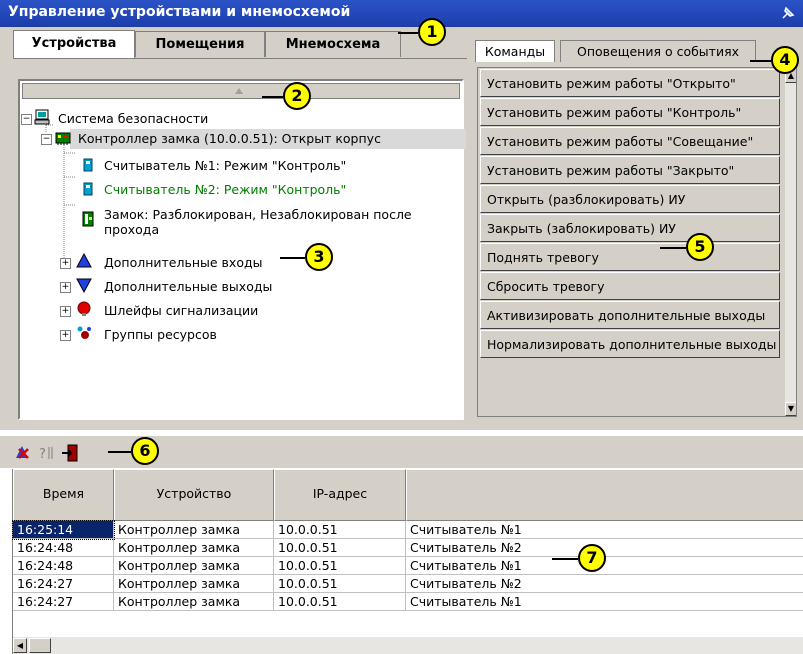 The width and height of the screenshot is (803, 654). I want to click on command-button: Закрыть (заблокировать) ИУ, so click(630, 228).